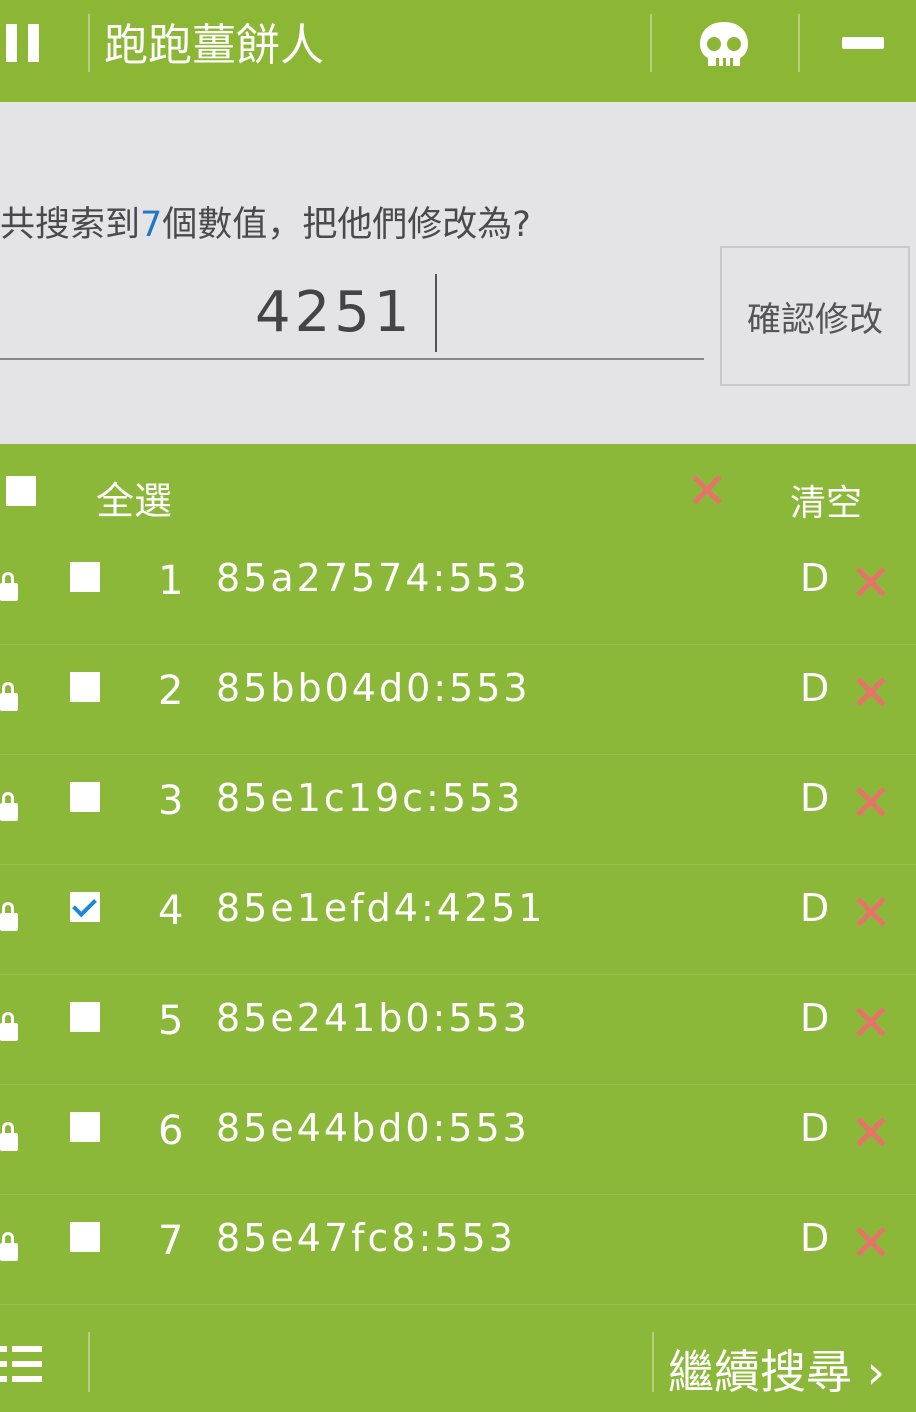 The height and width of the screenshot is (1412, 916). Describe the element at coordinates (458, 1367) in the screenshot. I see `bottom-bar: 繼續搜尋 ›` at that location.